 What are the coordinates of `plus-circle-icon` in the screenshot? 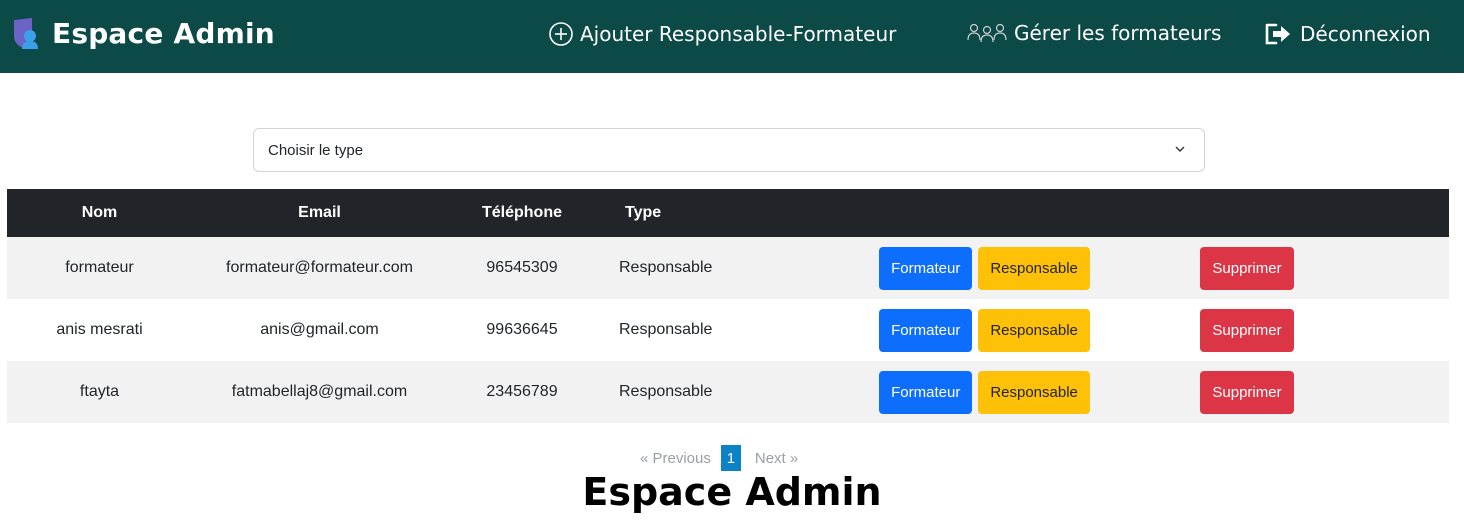 It's located at (561, 34).